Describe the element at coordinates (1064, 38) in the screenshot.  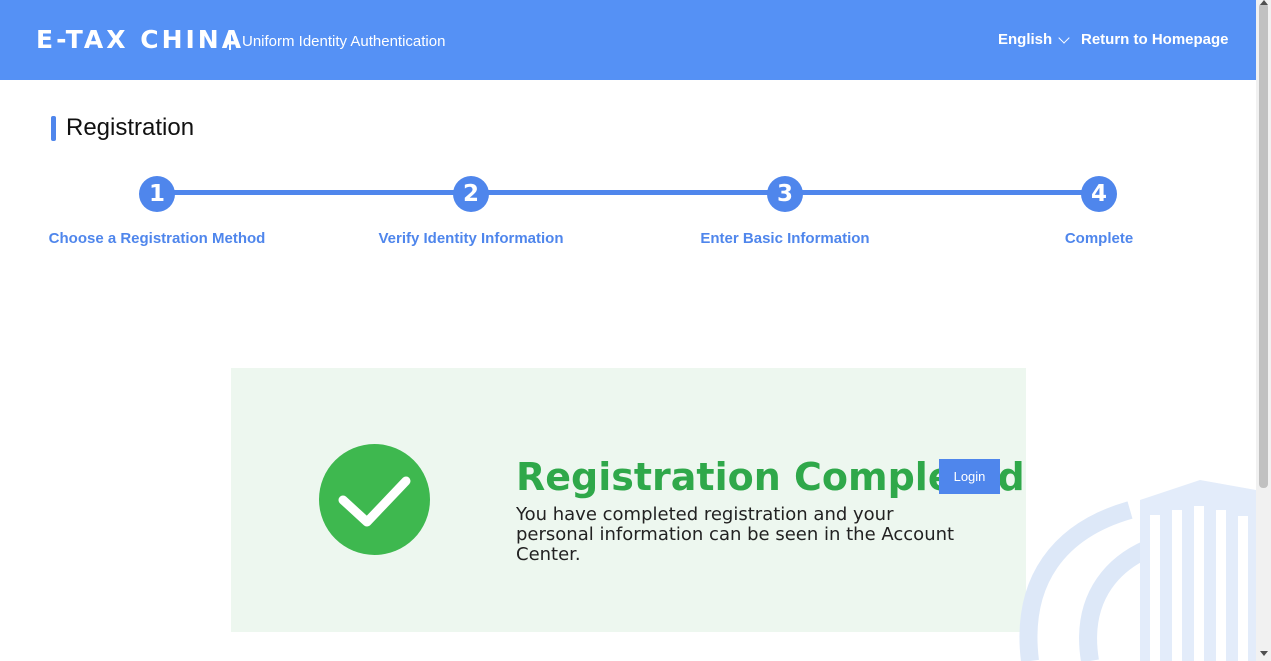
I see `chevron-down-icon` at that location.